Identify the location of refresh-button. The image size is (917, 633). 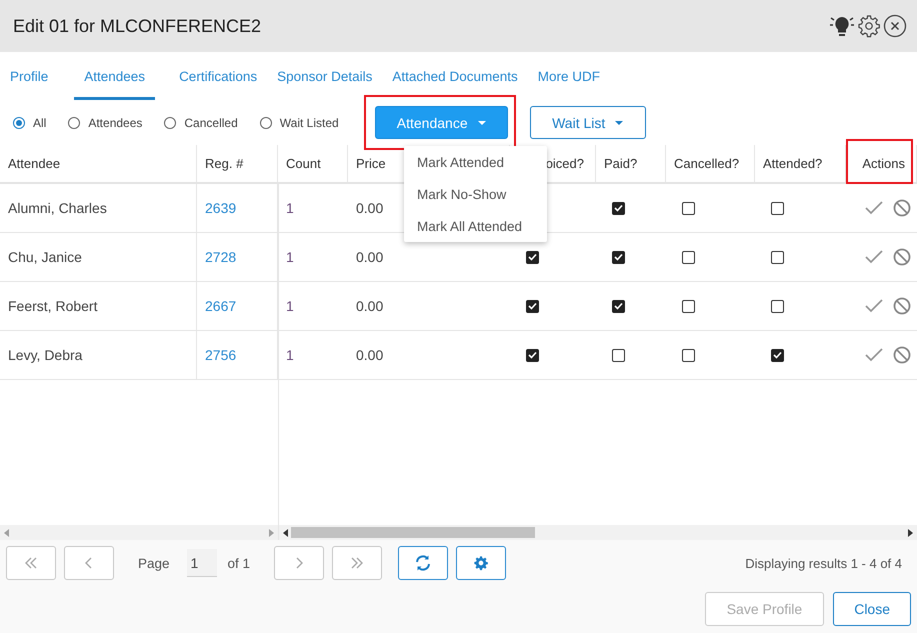
(423, 563).